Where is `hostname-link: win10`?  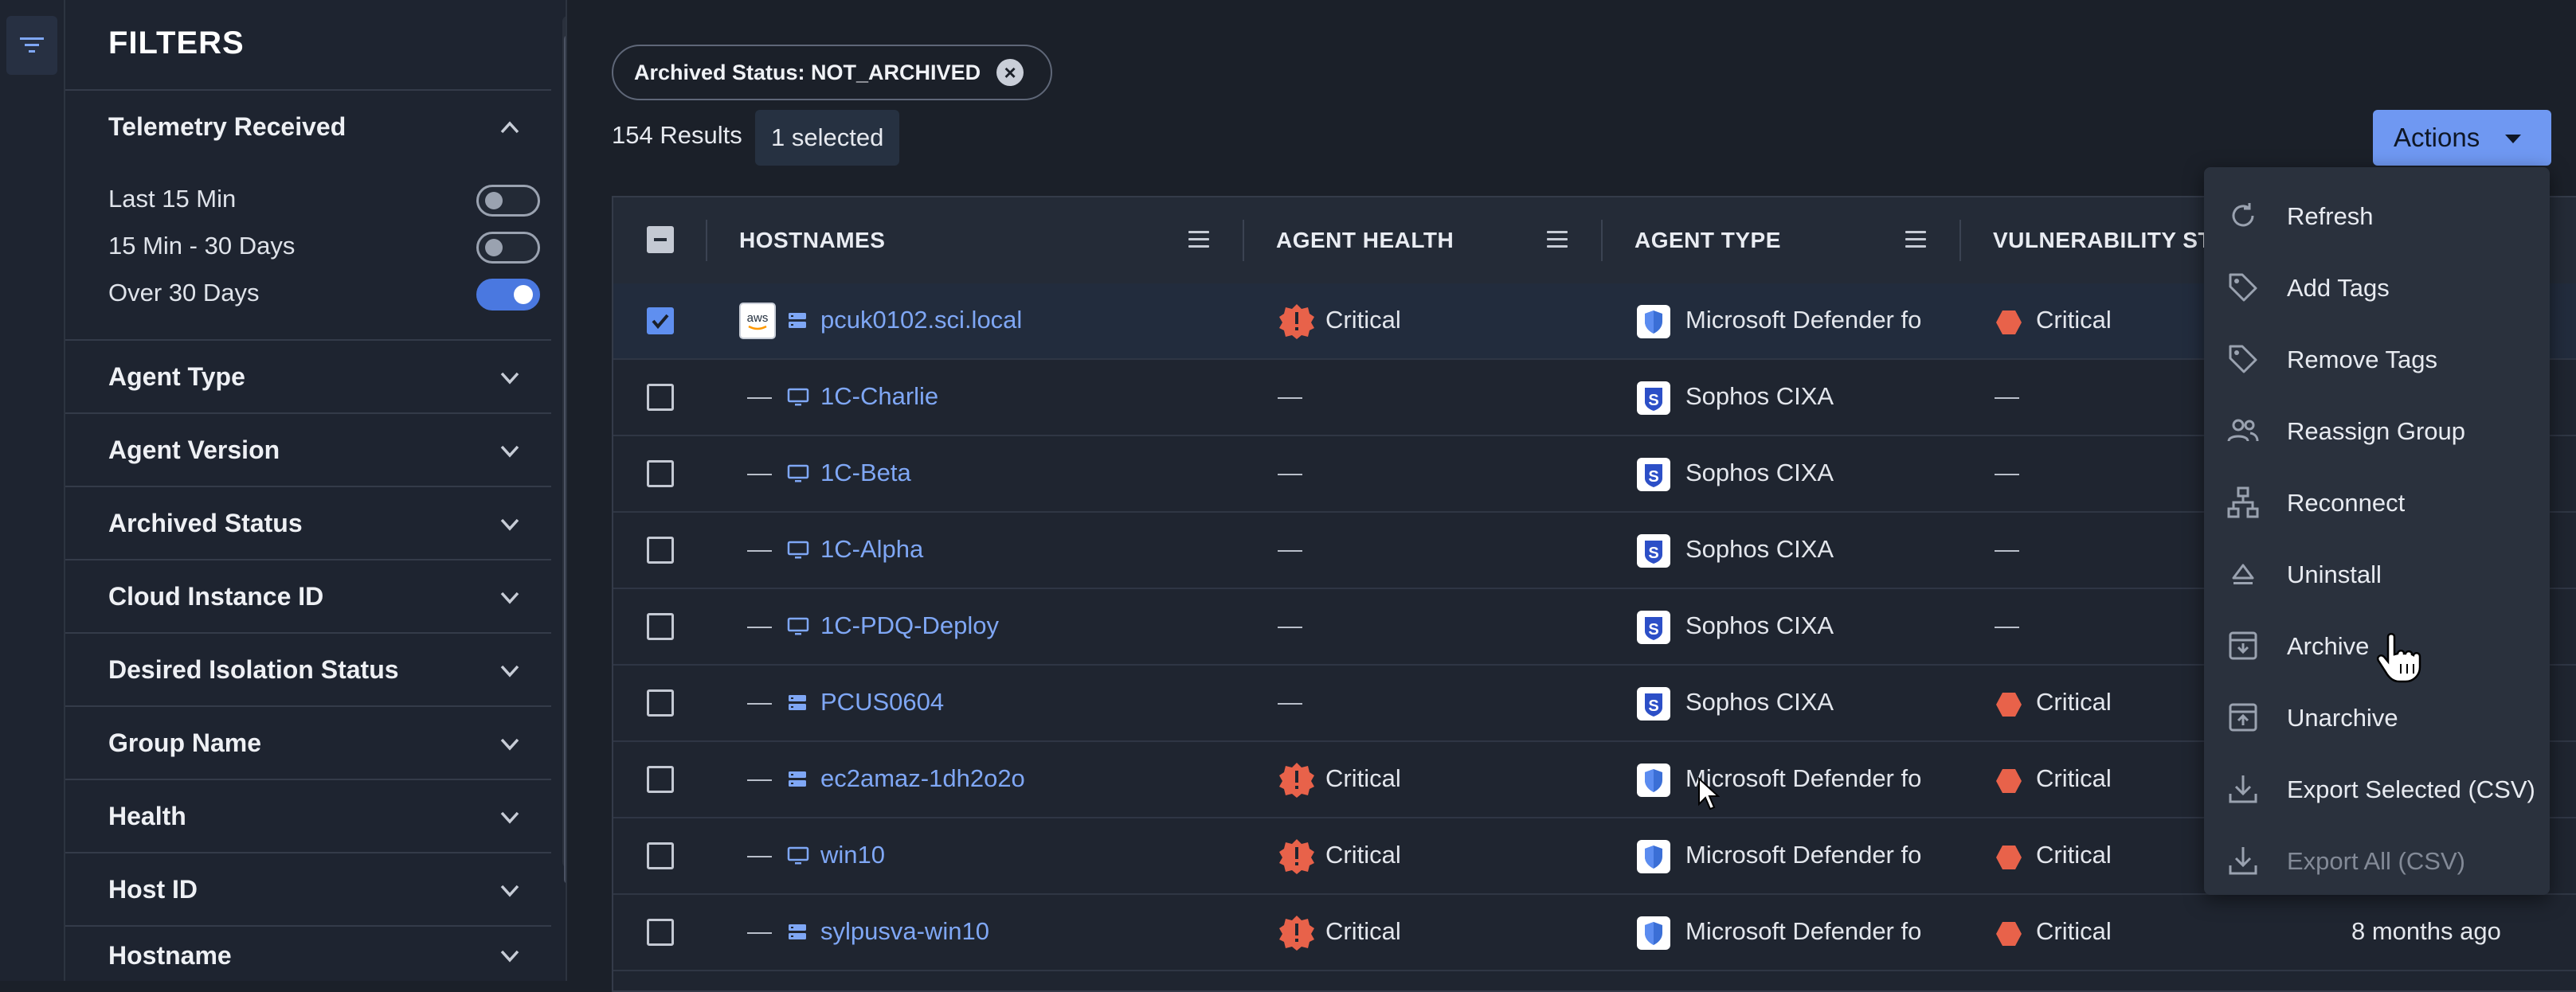
hostname-link: win10 is located at coordinates (852, 855).